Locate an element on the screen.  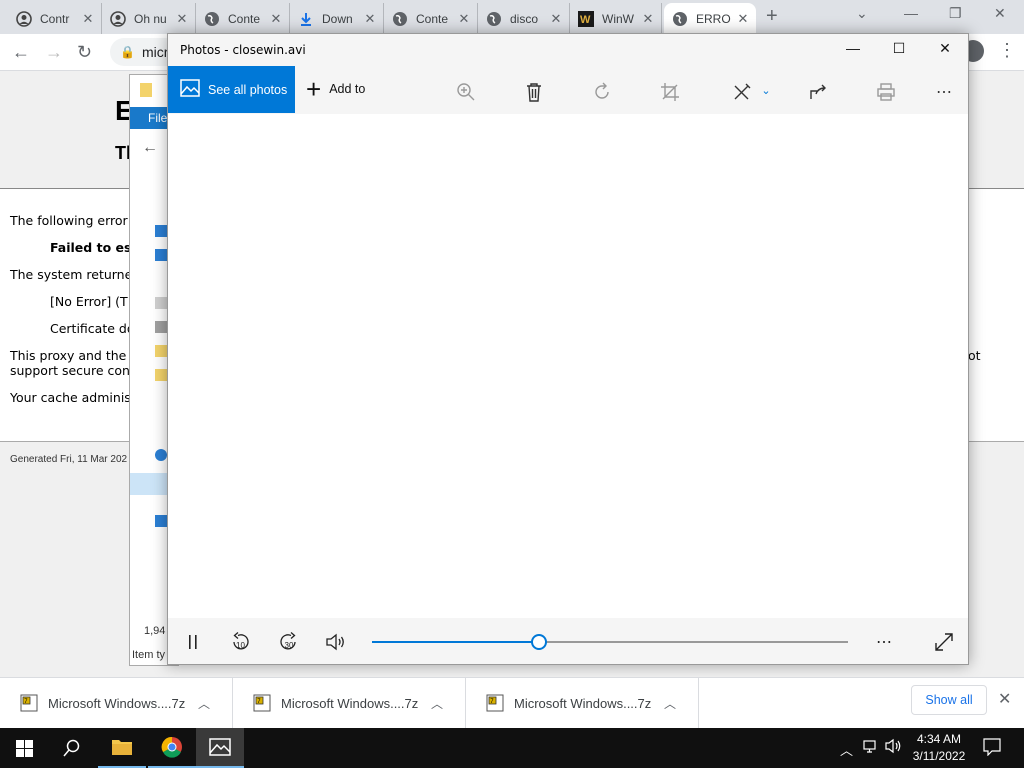
menu-icon: ⋮ is located at coordinates (1007, 50).